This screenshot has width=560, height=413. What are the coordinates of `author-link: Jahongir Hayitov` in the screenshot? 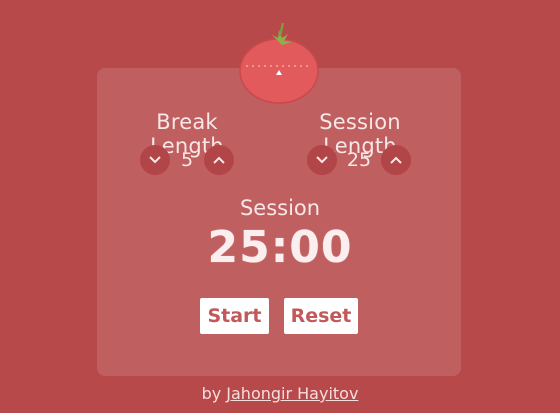 It's located at (292, 393).